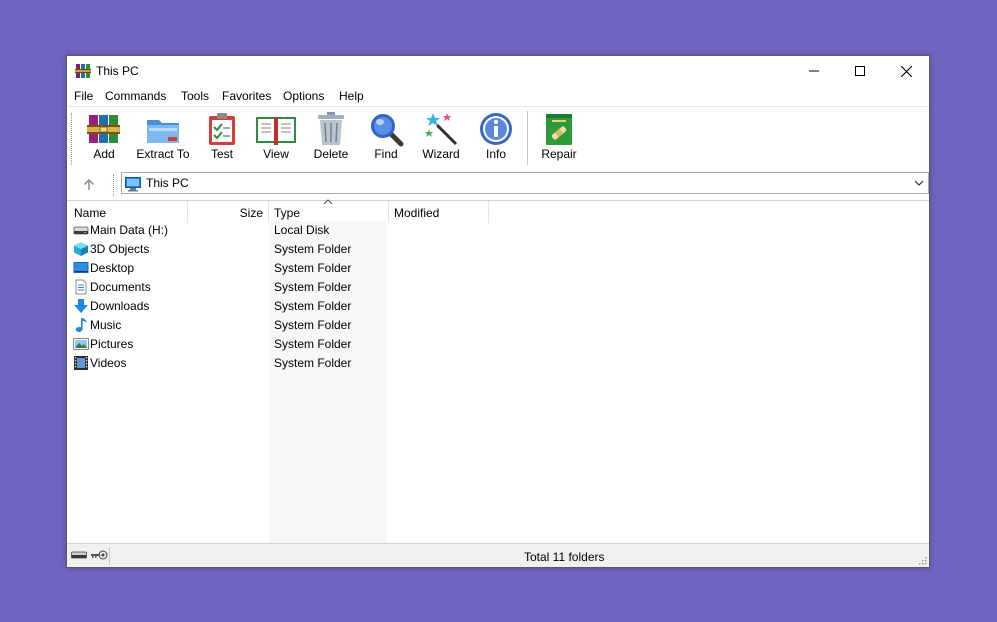 Image resolution: width=997 pixels, height=622 pixels. I want to click on title-bar: This PC, so click(498, 71).